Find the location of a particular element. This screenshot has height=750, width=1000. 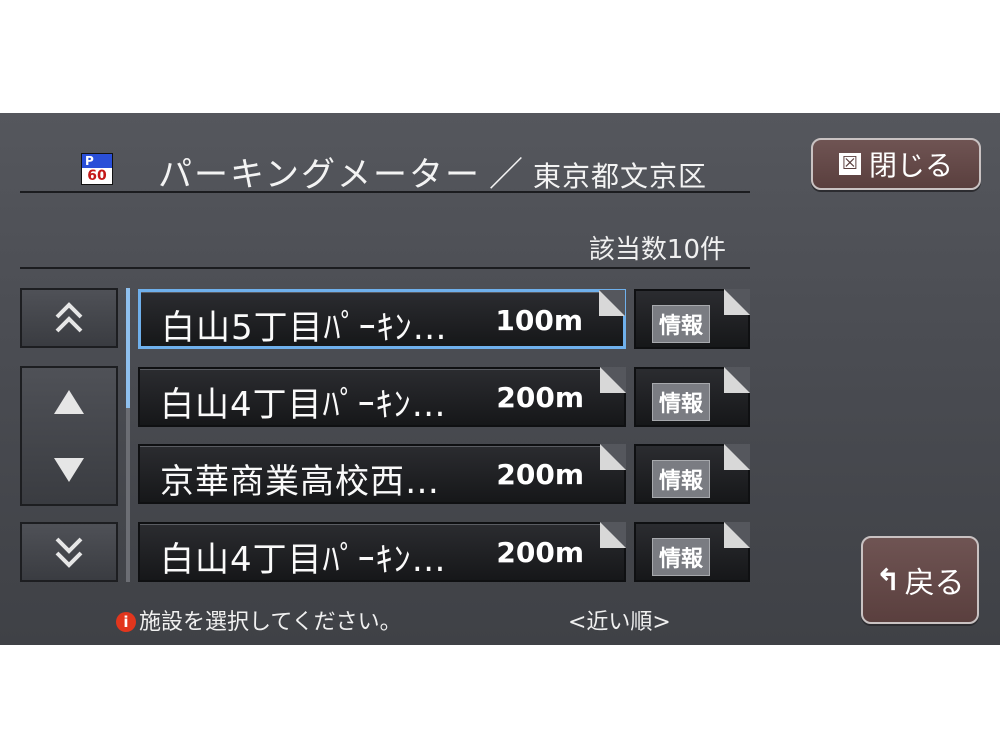

close-button: ☒ 閉じる is located at coordinates (896, 164).